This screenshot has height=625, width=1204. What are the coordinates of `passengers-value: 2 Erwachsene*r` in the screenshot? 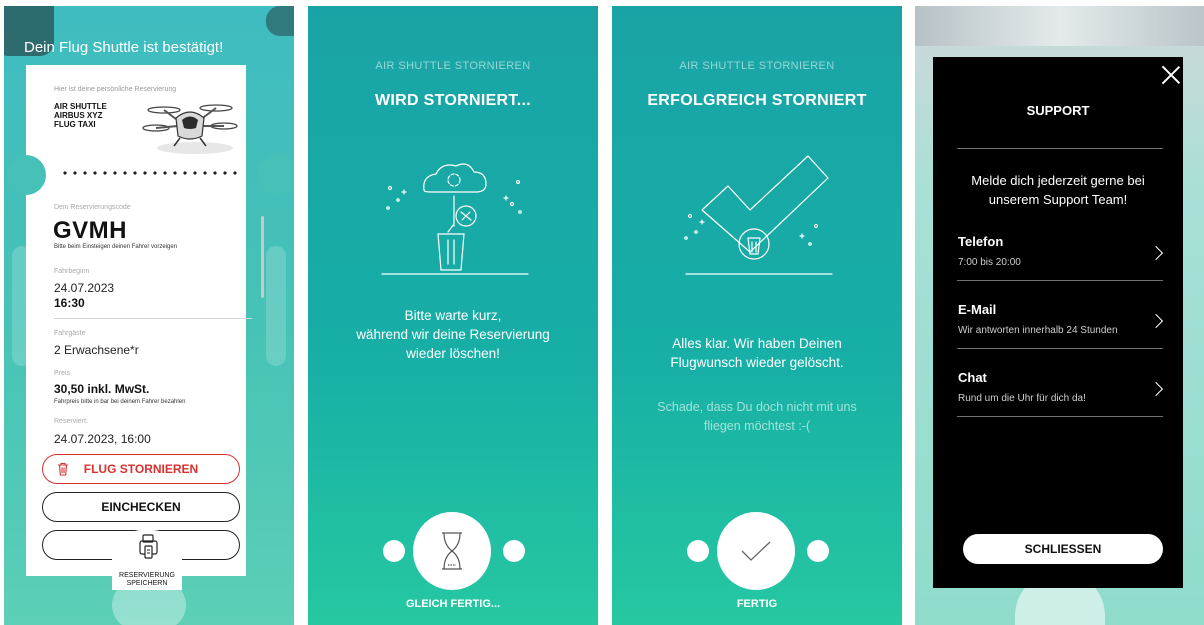 It's located at (96, 350).